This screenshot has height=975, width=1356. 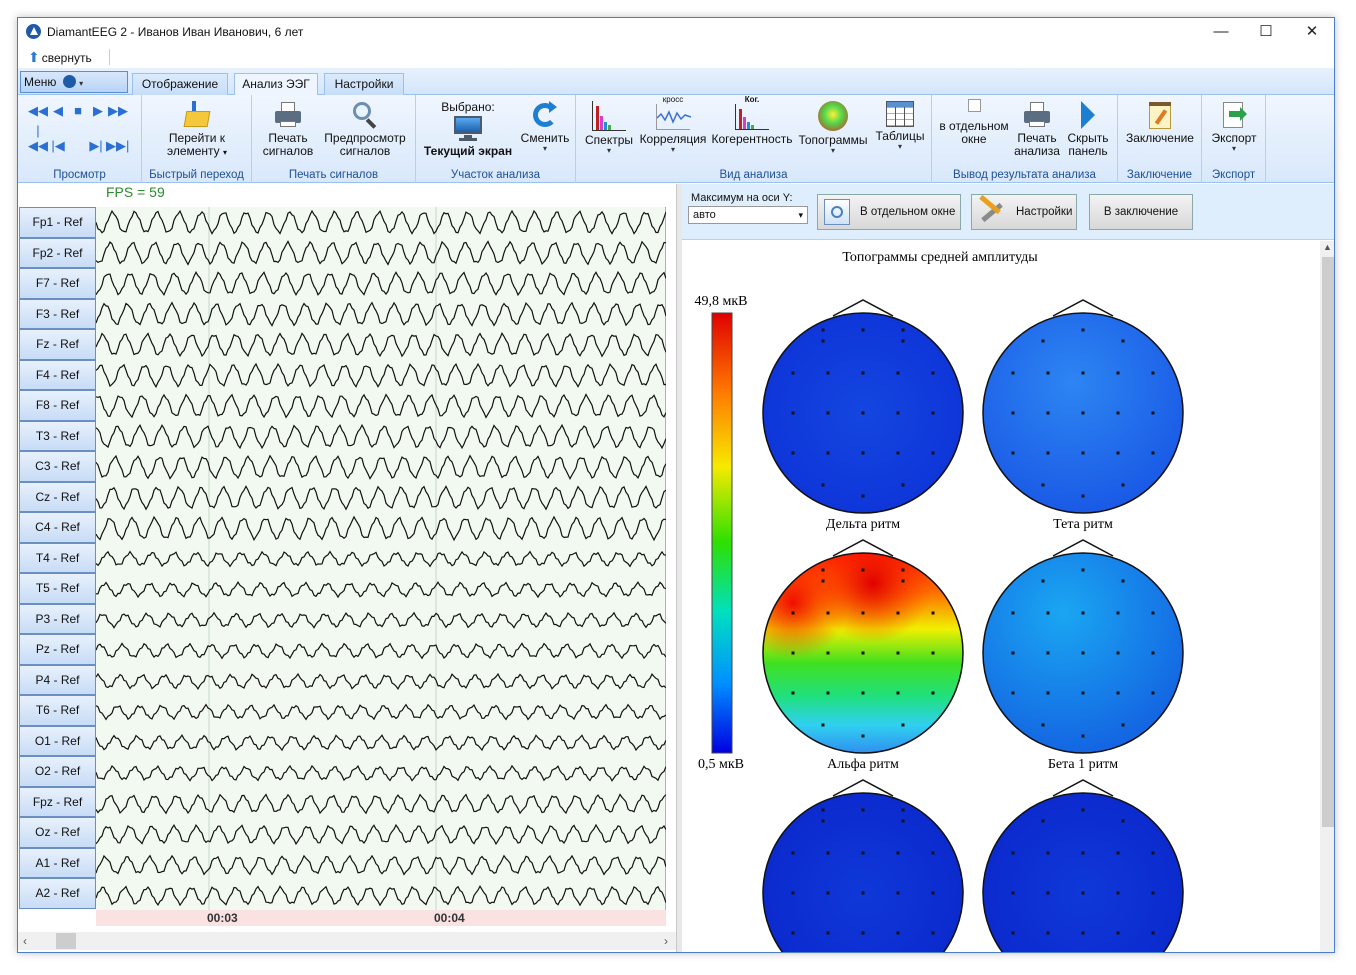 I want to click on skip-start-icon: |◀◀, so click(x=38, y=138).